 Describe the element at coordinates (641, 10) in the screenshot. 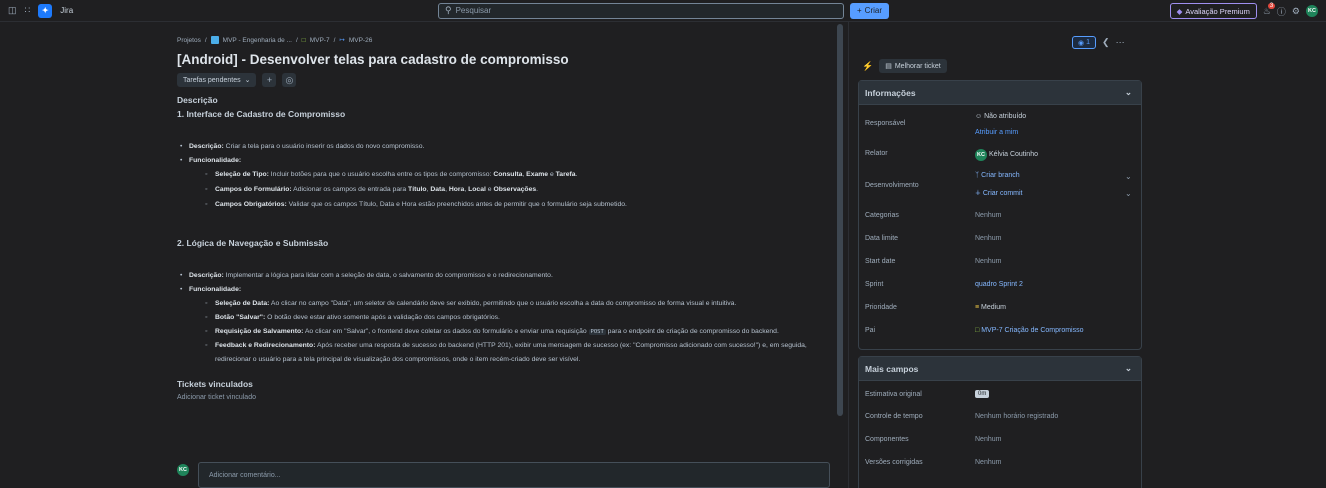

I see `search-input: ⚲ Pesquisar` at that location.